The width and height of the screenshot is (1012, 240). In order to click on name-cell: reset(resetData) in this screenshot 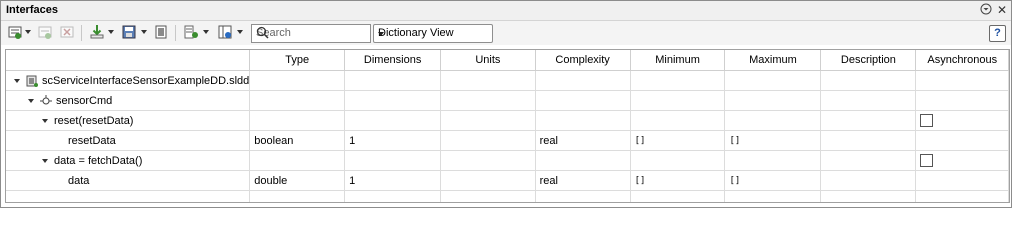, I will do `click(128, 120)`.